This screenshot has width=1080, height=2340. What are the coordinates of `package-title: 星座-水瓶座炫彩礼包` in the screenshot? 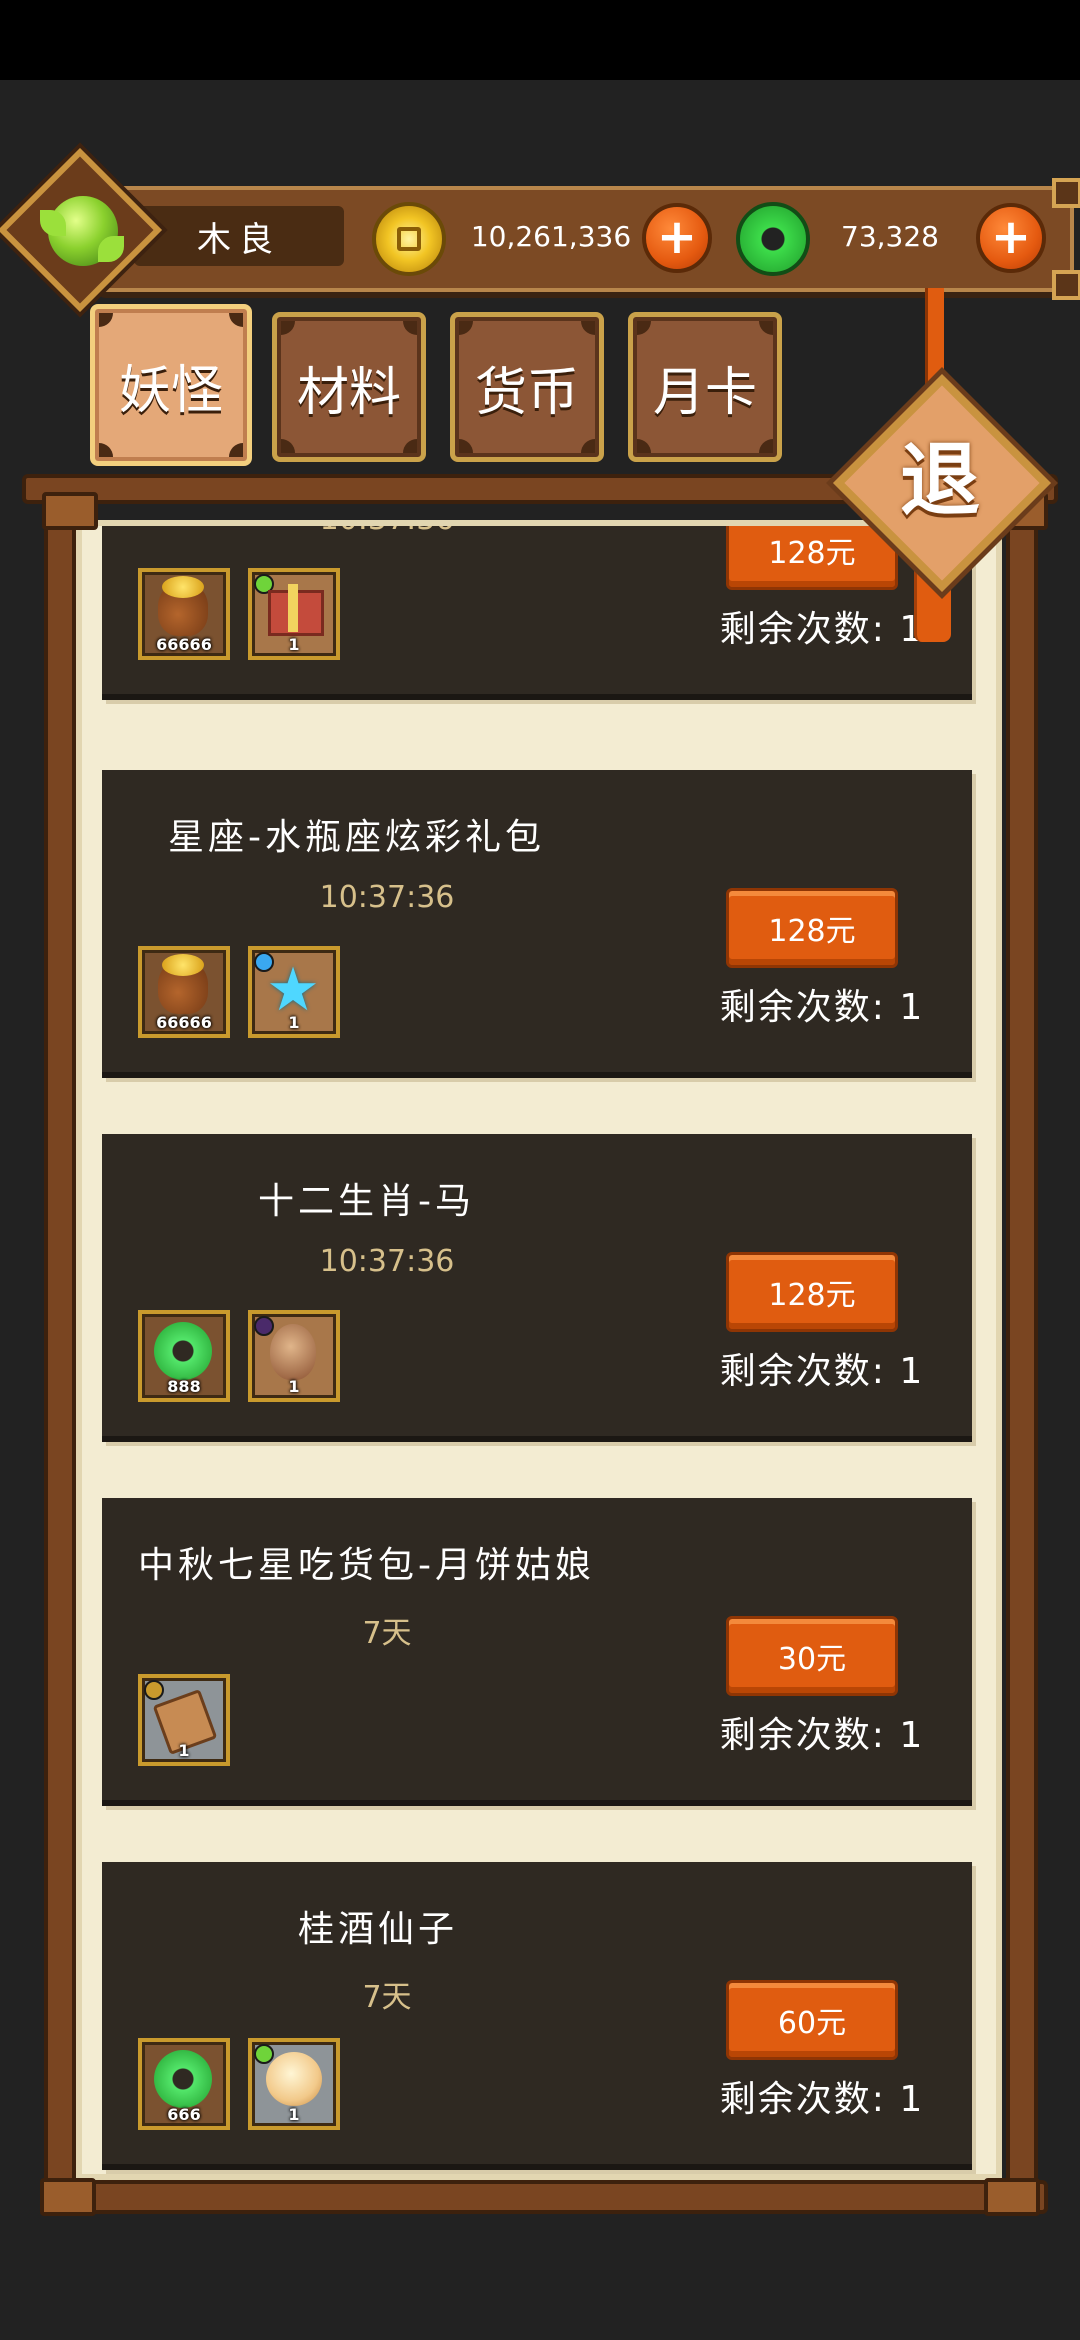 It's located at (356, 837).